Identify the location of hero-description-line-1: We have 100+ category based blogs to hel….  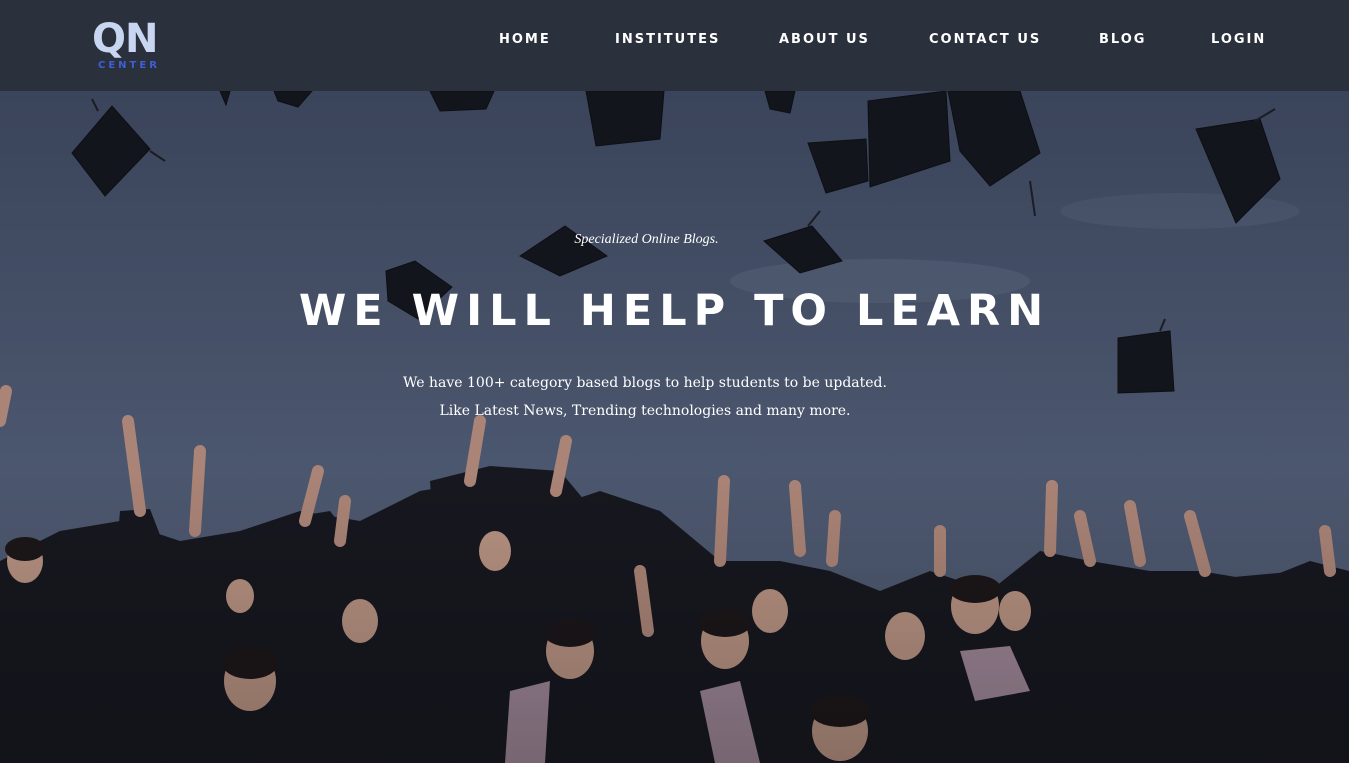
(645, 383).